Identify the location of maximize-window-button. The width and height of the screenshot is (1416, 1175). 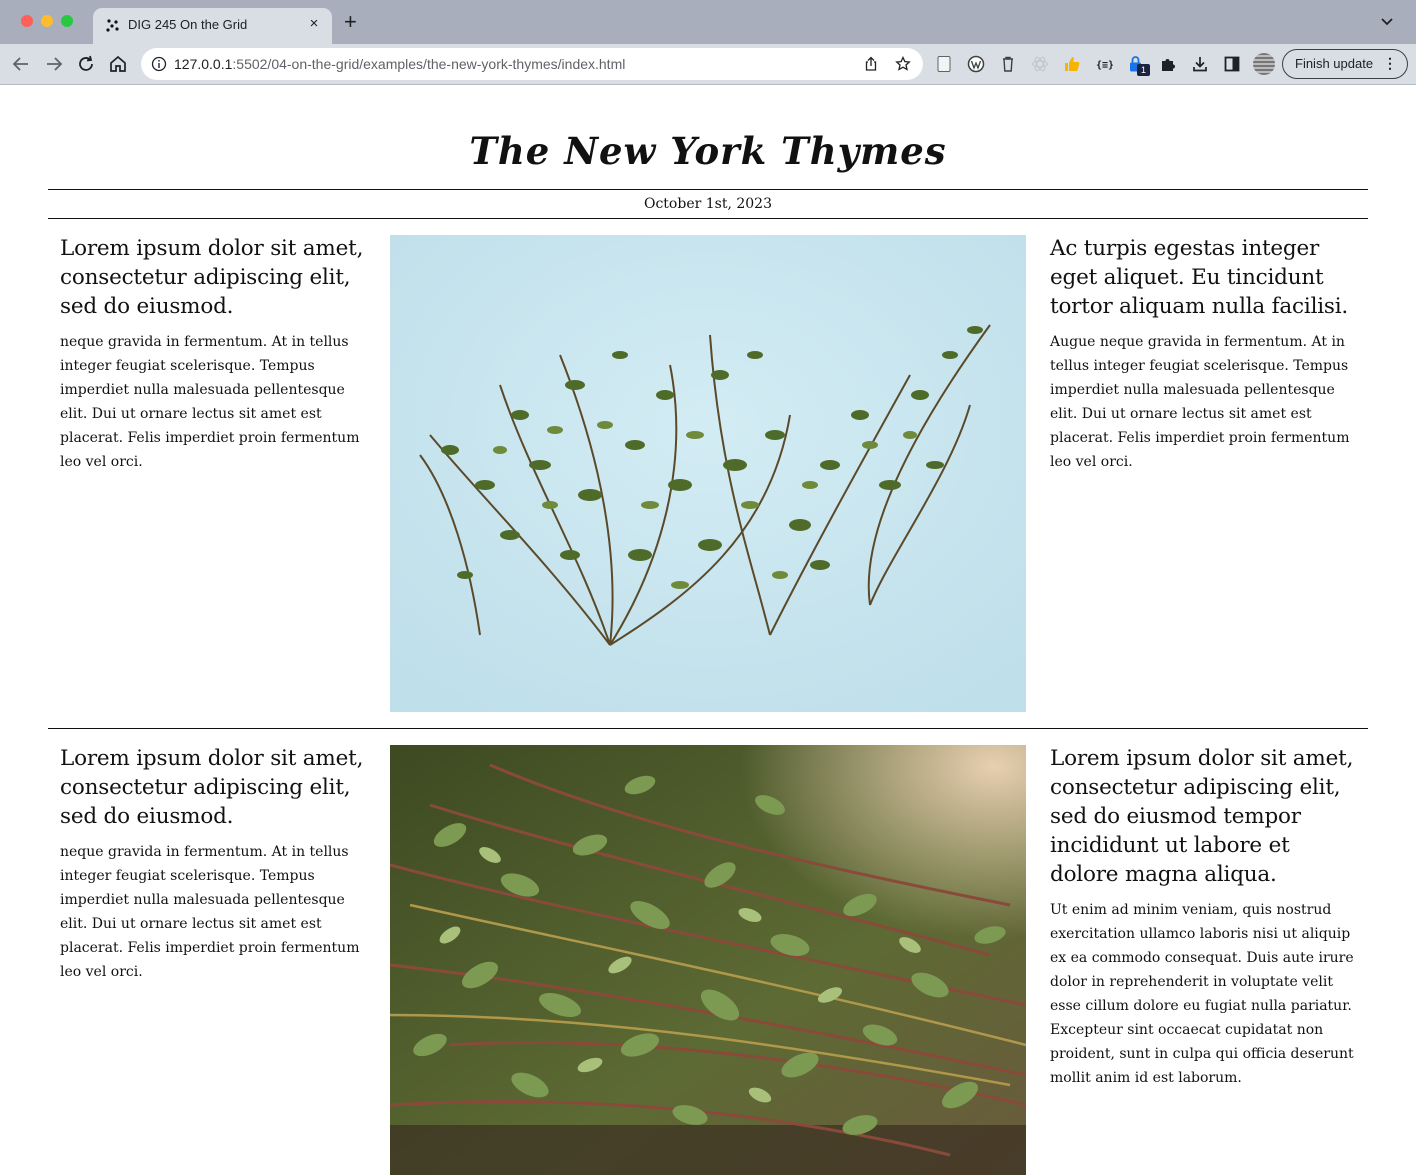
(67, 21).